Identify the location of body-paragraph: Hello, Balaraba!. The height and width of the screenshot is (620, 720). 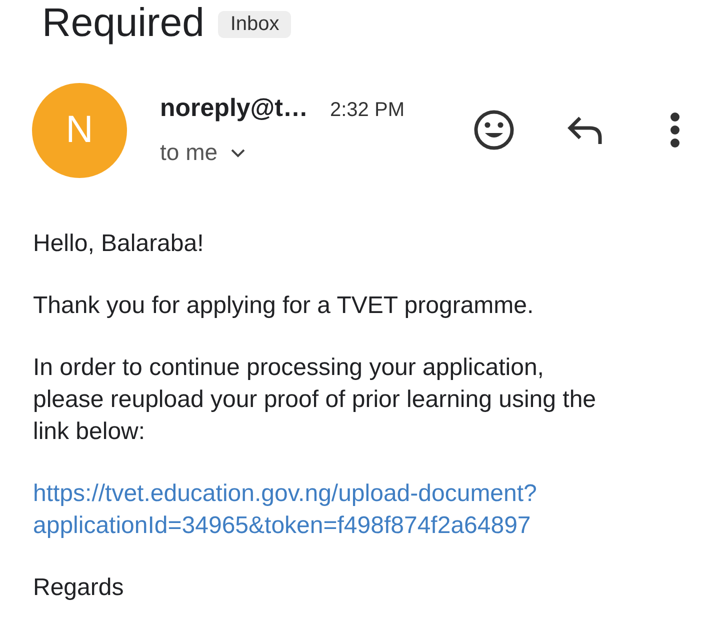
(119, 244).